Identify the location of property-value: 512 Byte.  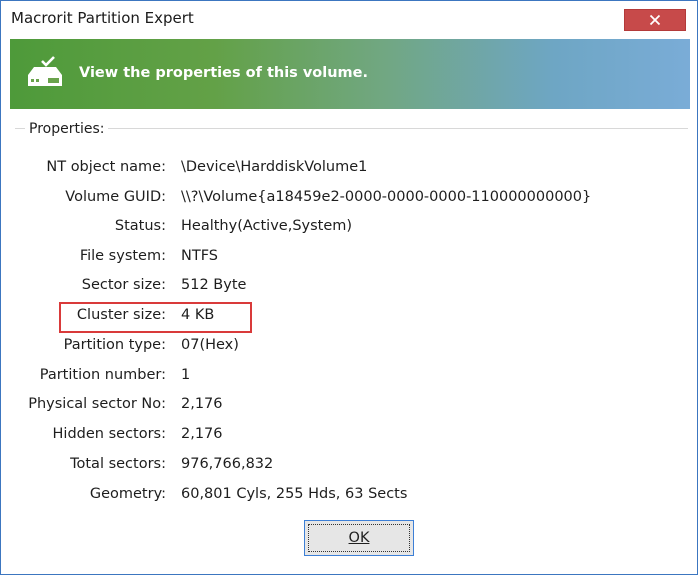
(214, 285).